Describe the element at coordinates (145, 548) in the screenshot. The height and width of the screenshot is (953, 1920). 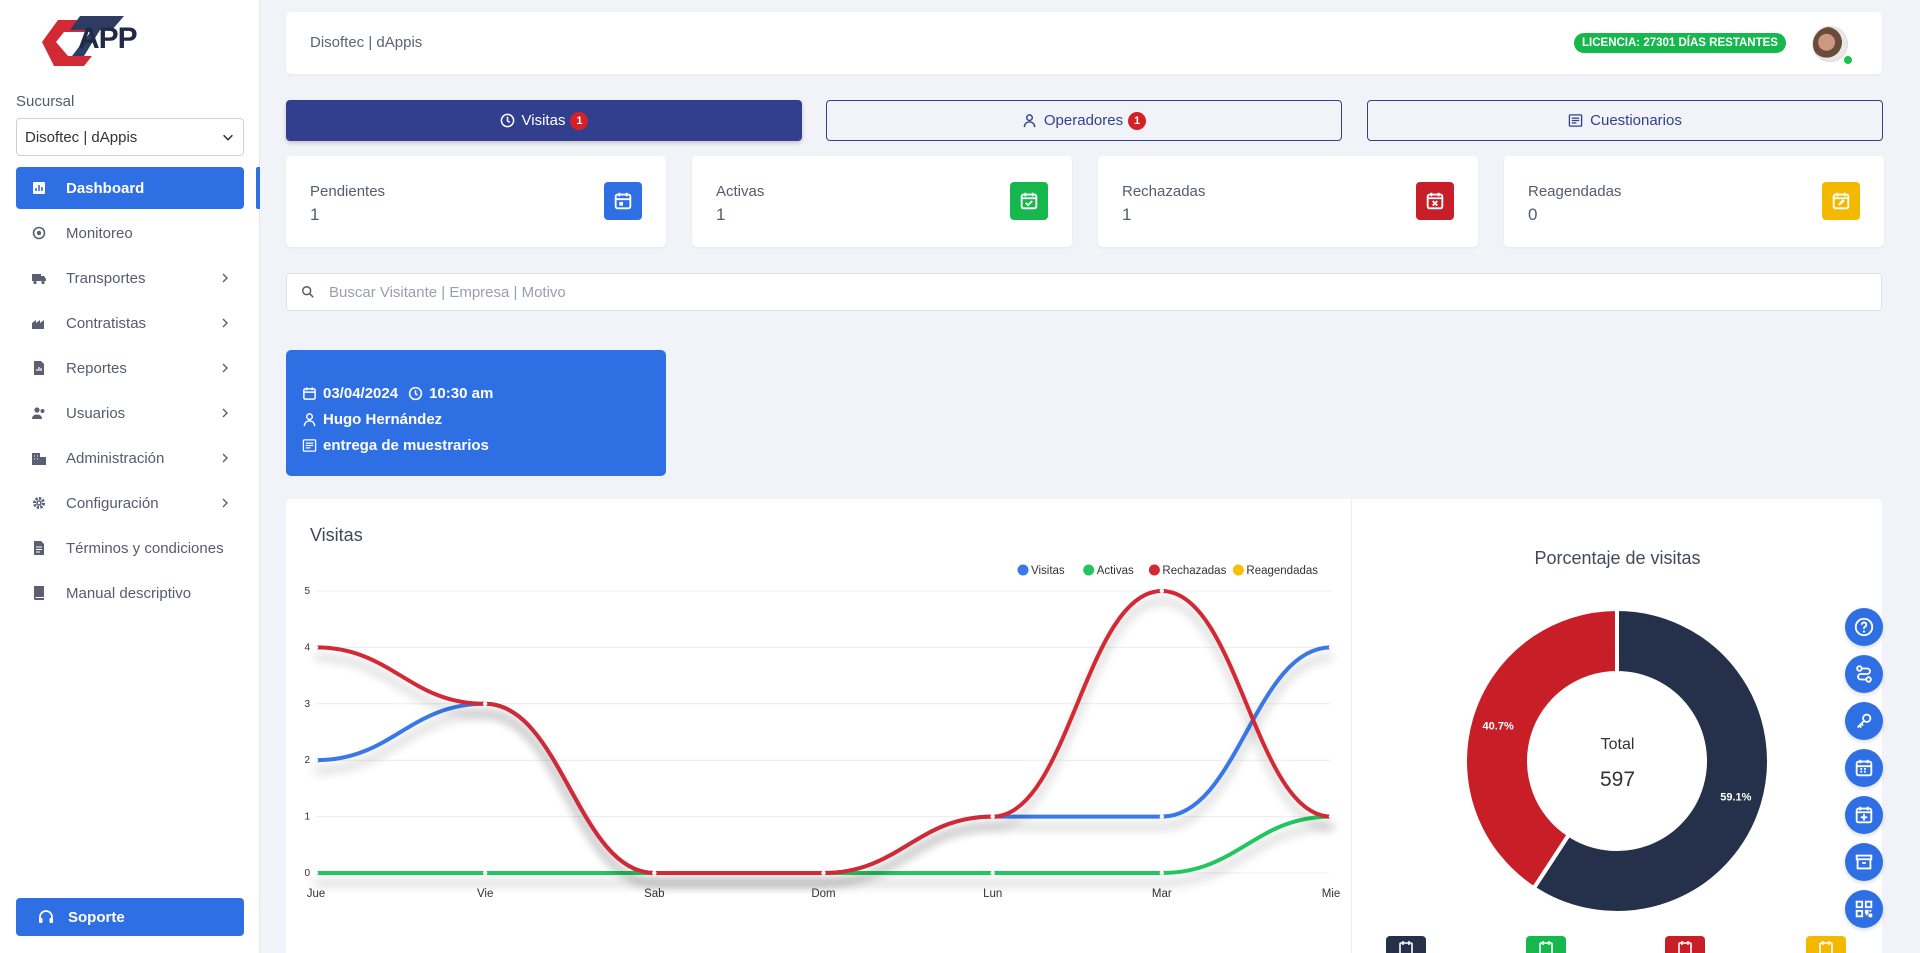
I see `sidebar-item-label: Términos y condiciones` at that location.